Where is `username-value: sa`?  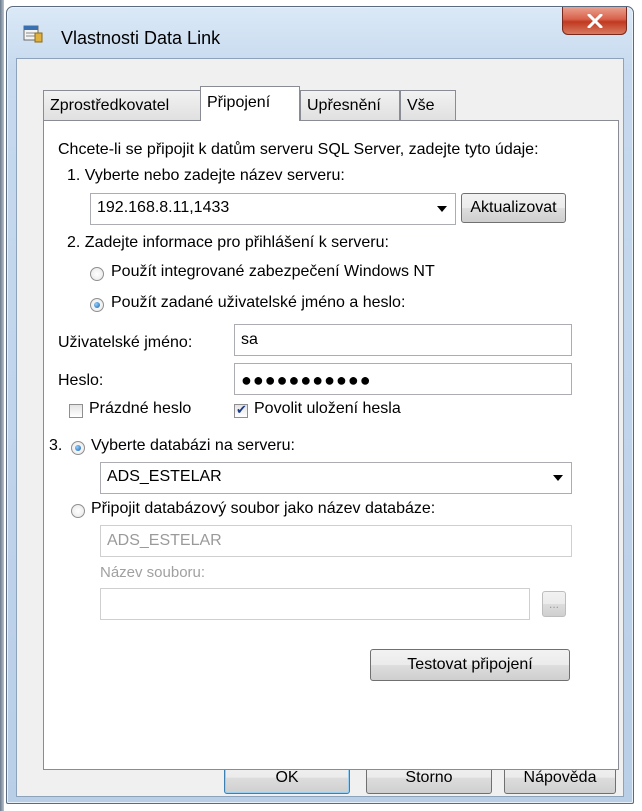
username-value: sa is located at coordinates (249, 339).